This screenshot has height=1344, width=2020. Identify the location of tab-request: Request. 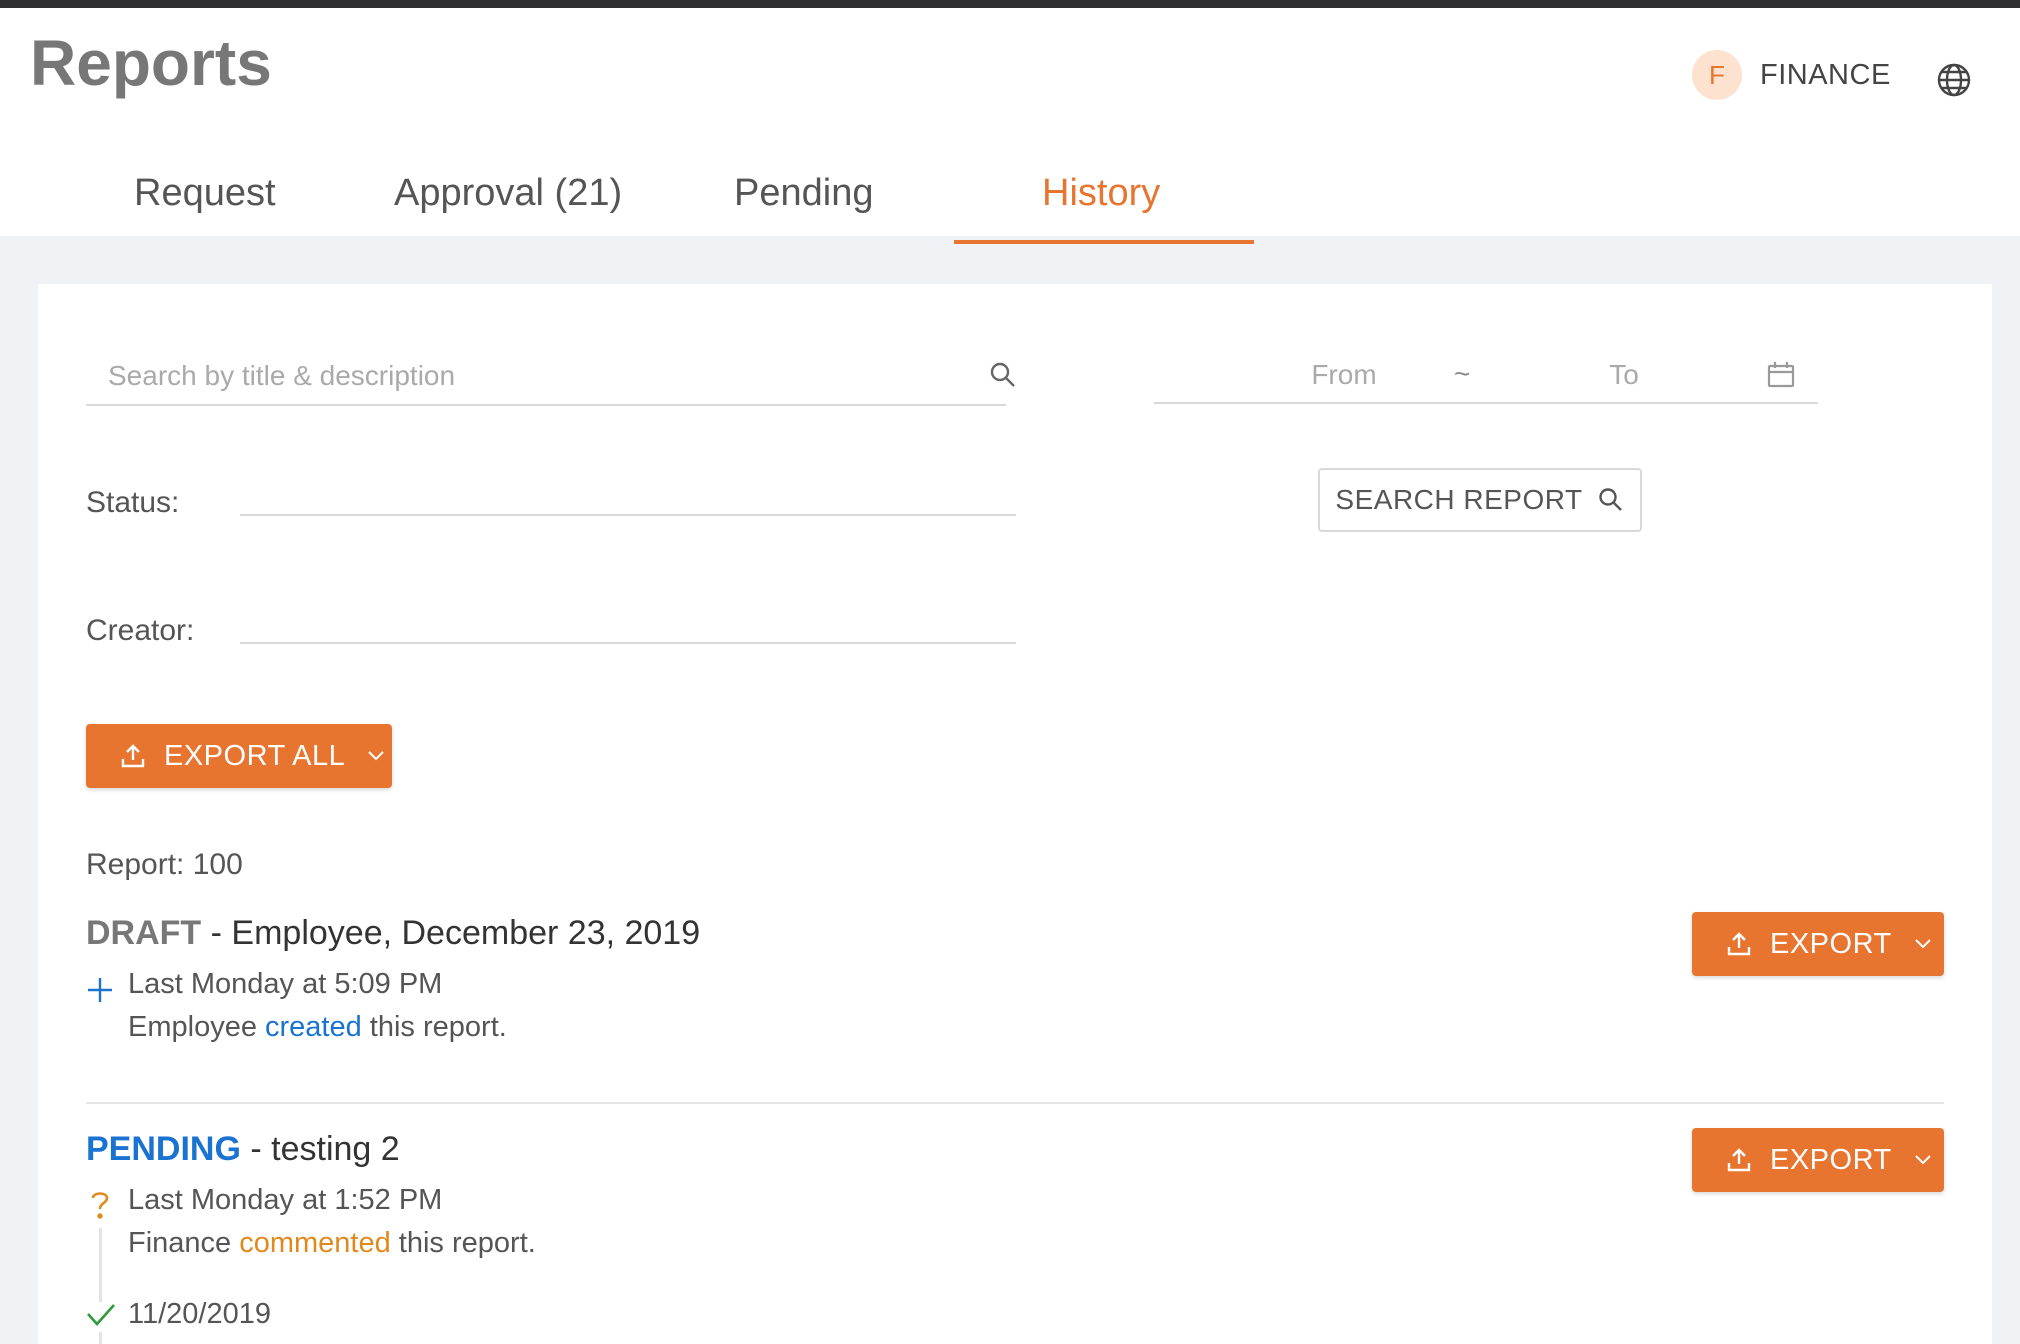
(205, 193).